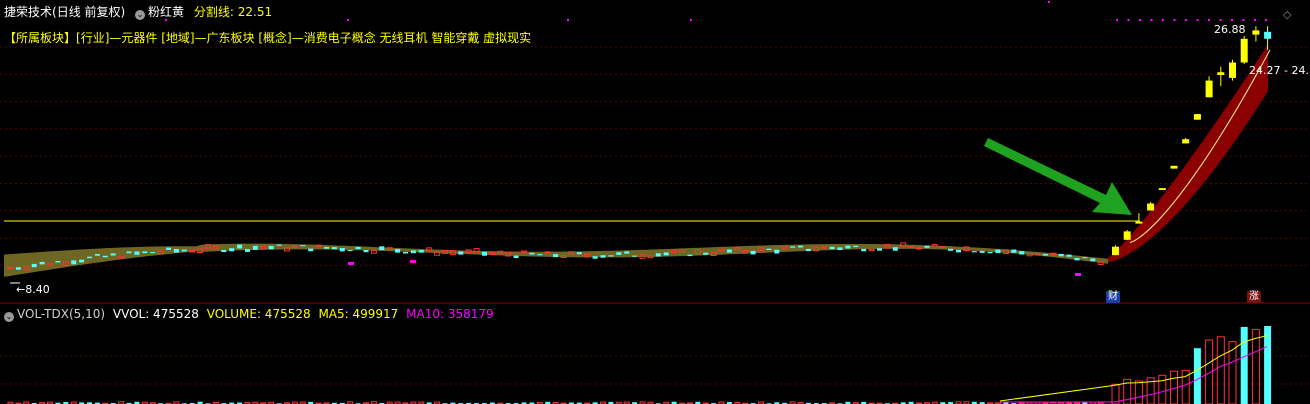  What do you see at coordinates (40, 38) in the screenshot?
I see `sector-bracket: 【所属板块】` at bounding box center [40, 38].